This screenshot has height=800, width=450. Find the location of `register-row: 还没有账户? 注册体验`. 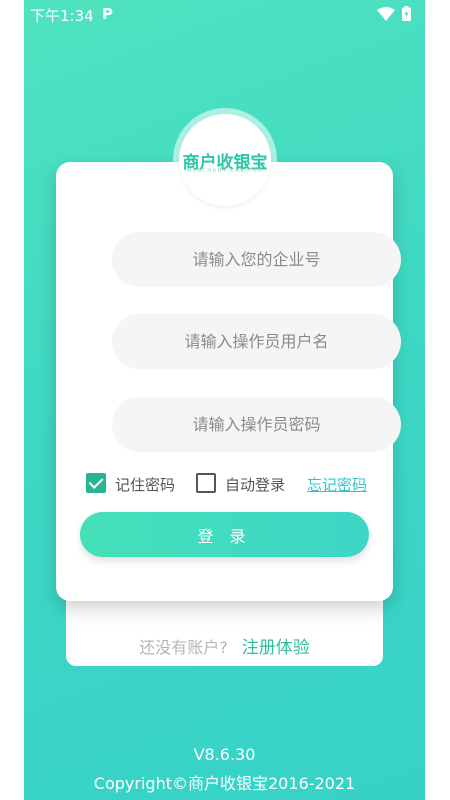

register-row: 还没有账户? 注册体验 is located at coordinates (224, 645).